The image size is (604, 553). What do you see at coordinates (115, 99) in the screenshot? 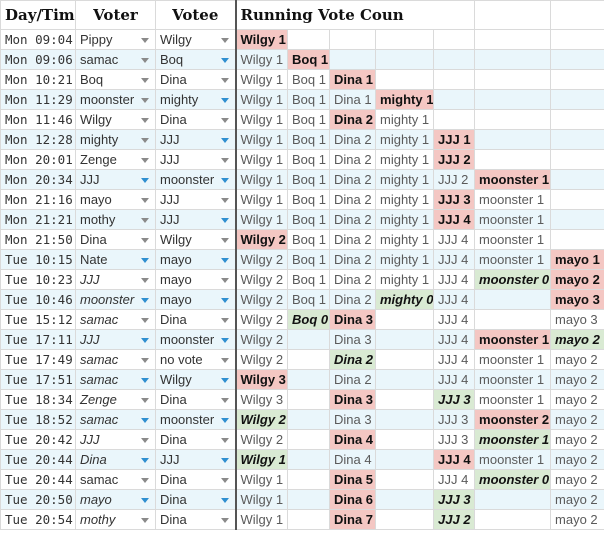
I see `voter-dropdown: moonster` at bounding box center [115, 99].